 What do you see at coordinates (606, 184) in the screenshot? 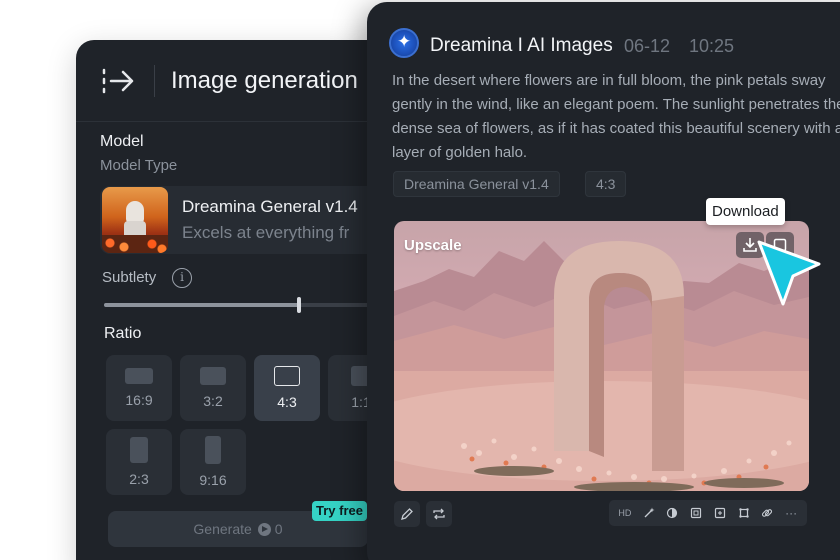
I see `ratio-tag: 4:3` at bounding box center [606, 184].